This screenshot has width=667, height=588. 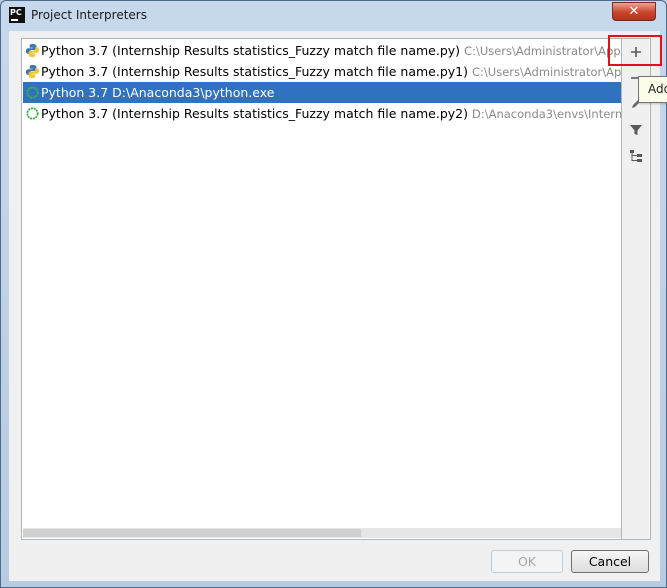 What do you see at coordinates (322, 92) in the screenshot?
I see `list-item-selected: Python 3.7 D:\Anaconda3\python.exe` at bounding box center [322, 92].